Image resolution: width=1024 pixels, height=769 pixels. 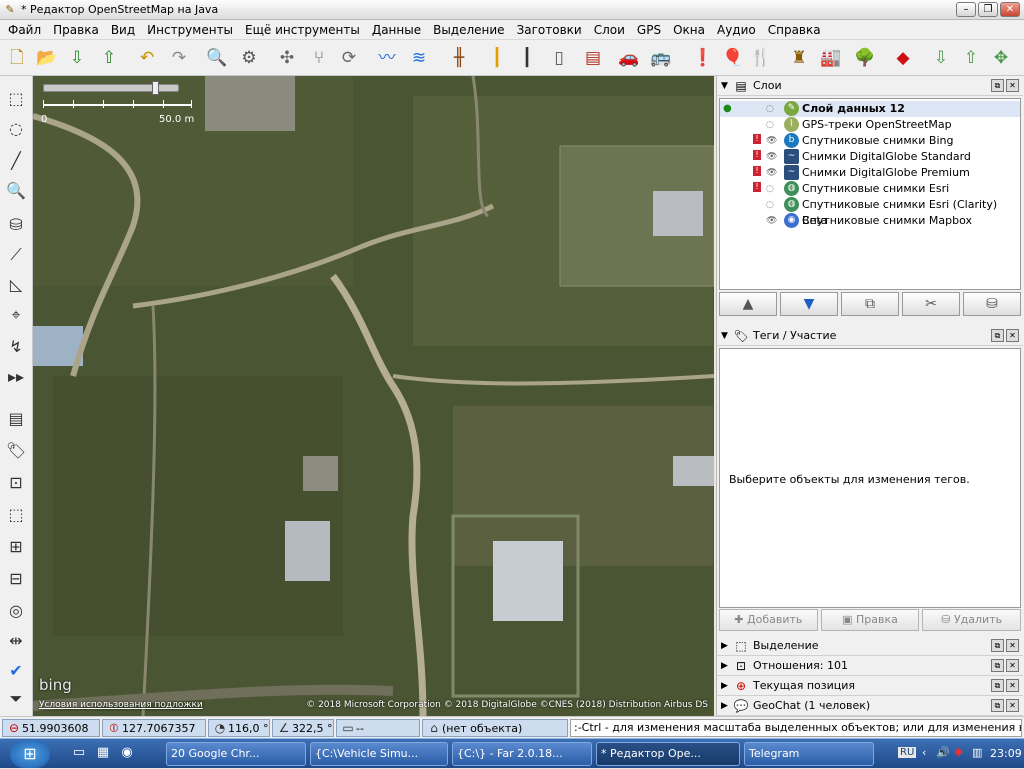 I want to click on road-preset-icon: ┃, so click(x=497, y=58).